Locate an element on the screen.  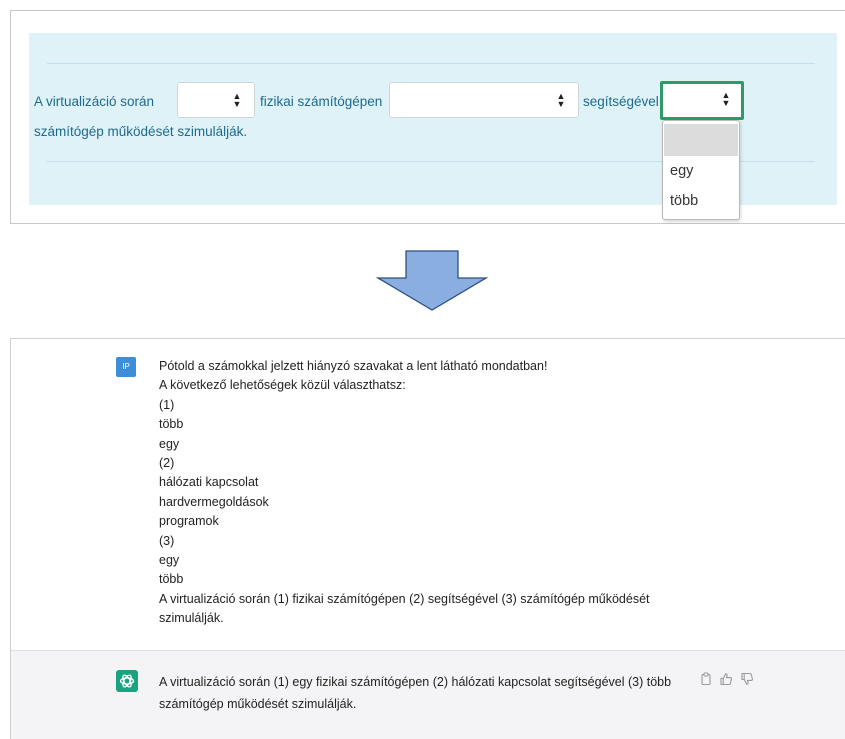
message-line: programok is located at coordinates (189, 521).